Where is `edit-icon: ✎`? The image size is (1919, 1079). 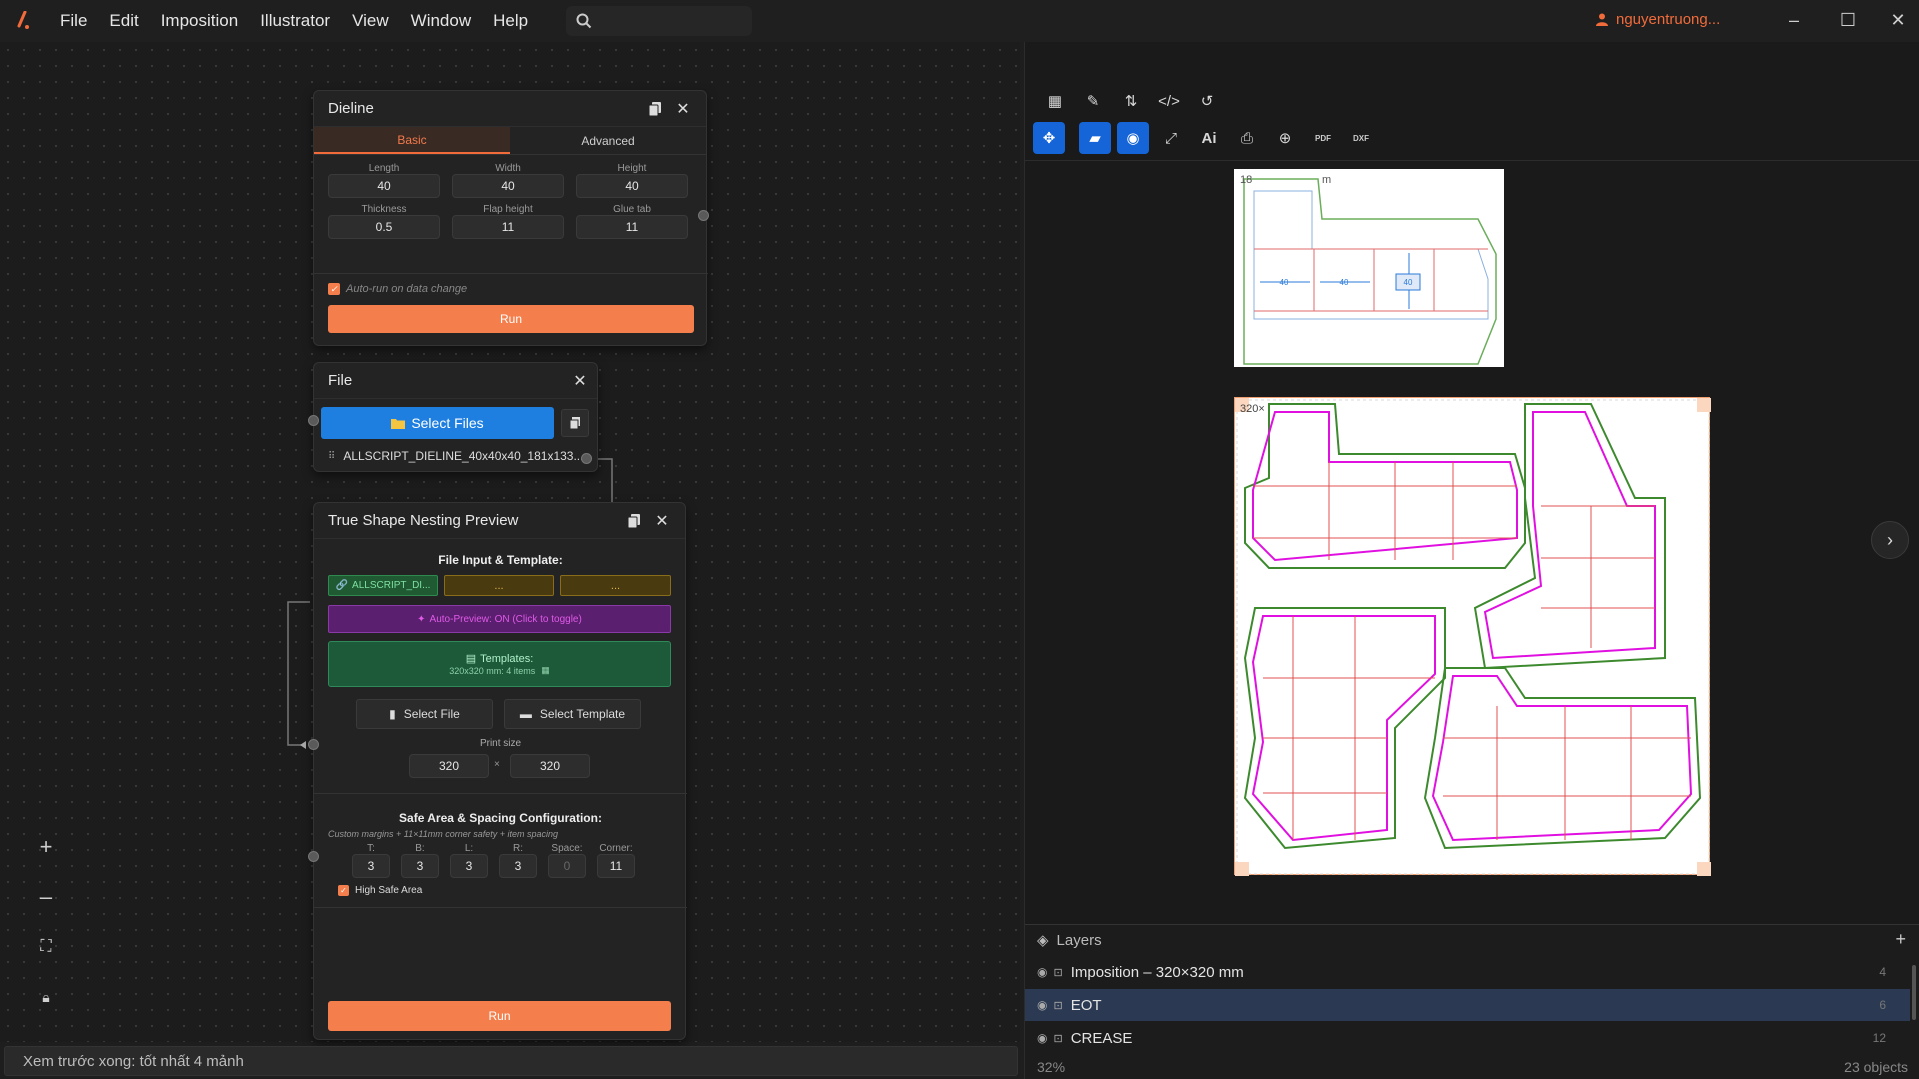
edit-icon: ✎ is located at coordinates (1093, 101).